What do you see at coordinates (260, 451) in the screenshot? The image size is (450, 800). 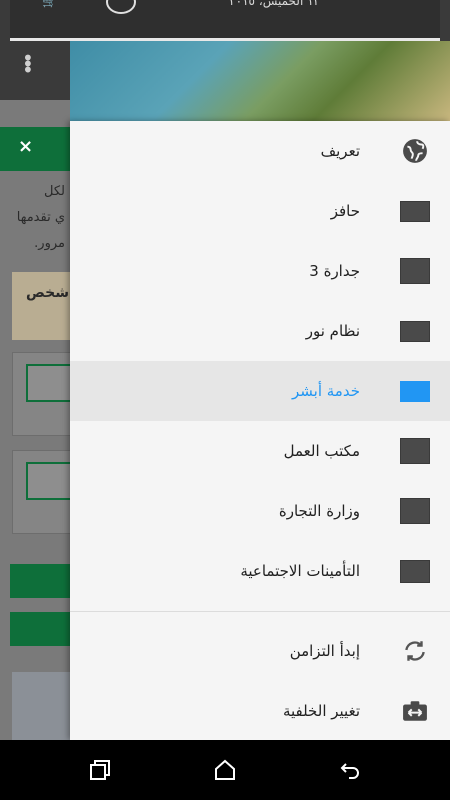 I see `drawer-item-labor-office: مكتب العمل` at bounding box center [260, 451].